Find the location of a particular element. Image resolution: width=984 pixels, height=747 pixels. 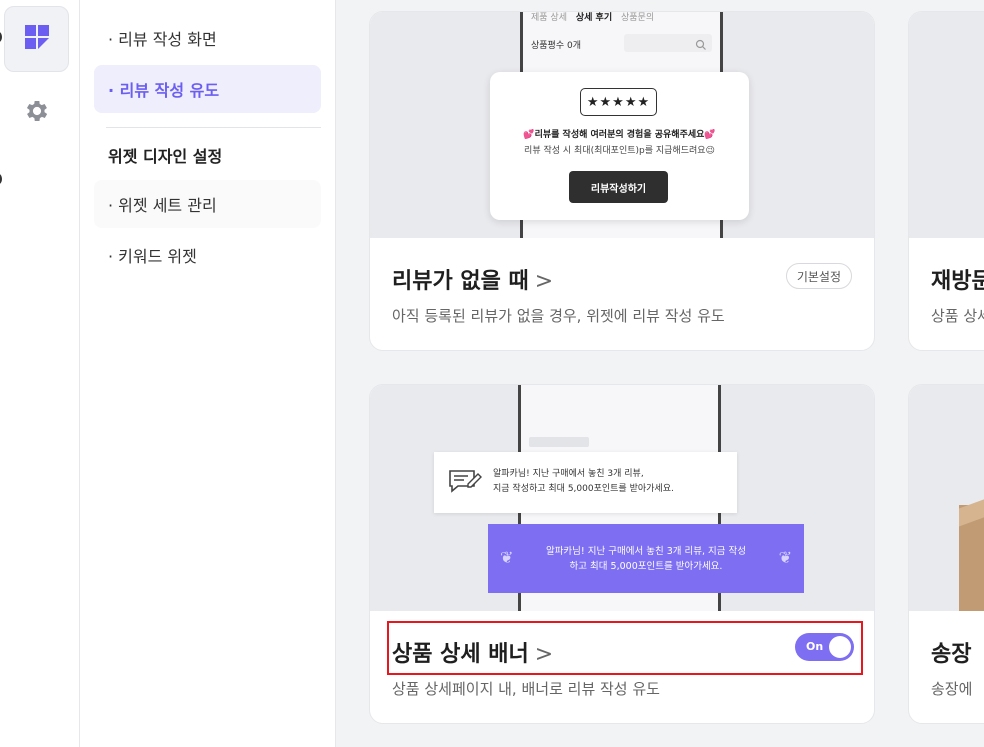

card-description: 상품 상세페이지 내, 배너로 리뷰 작성 유도 is located at coordinates (526, 689).